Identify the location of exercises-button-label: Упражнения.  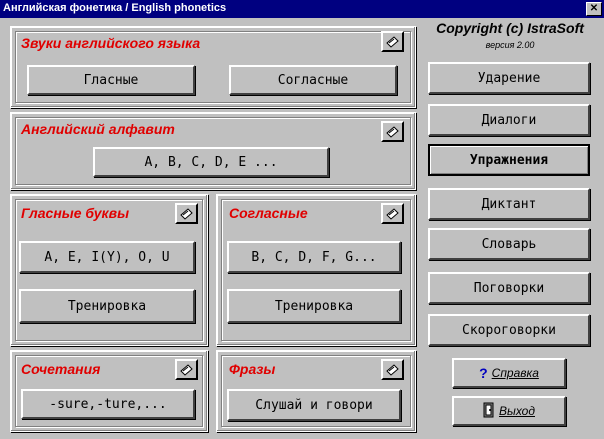
(509, 160).